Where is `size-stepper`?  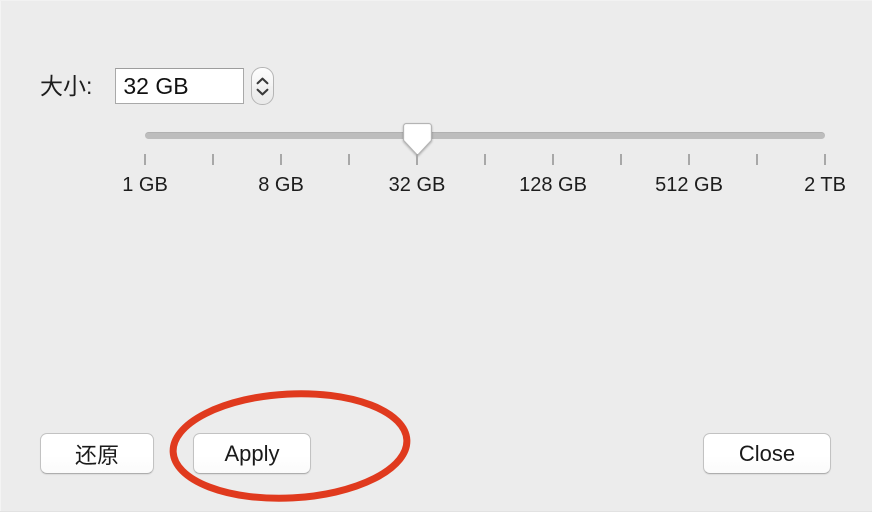 size-stepper is located at coordinates (263, 86).